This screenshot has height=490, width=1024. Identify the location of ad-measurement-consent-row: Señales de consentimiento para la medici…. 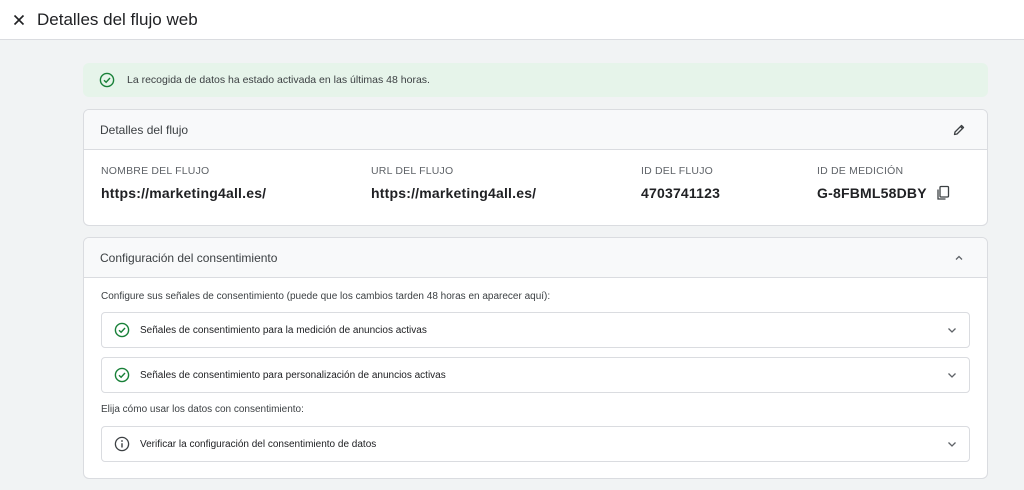
(535, 330).